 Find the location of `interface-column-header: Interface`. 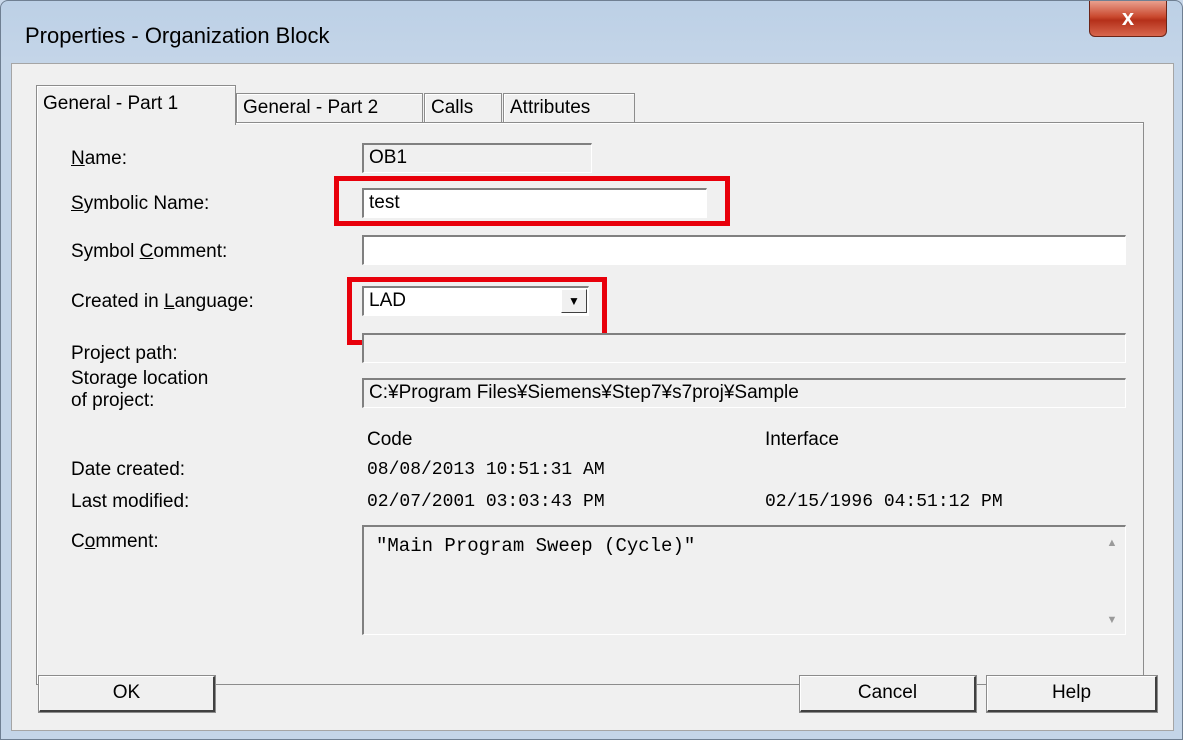

interface-column-header: Interface is located at coordinates (802, 439).